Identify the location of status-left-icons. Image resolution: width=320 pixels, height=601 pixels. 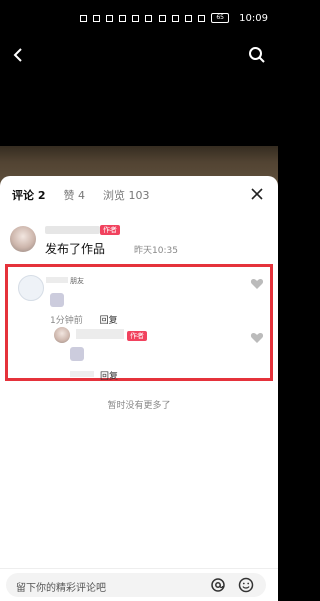
(116, 18).